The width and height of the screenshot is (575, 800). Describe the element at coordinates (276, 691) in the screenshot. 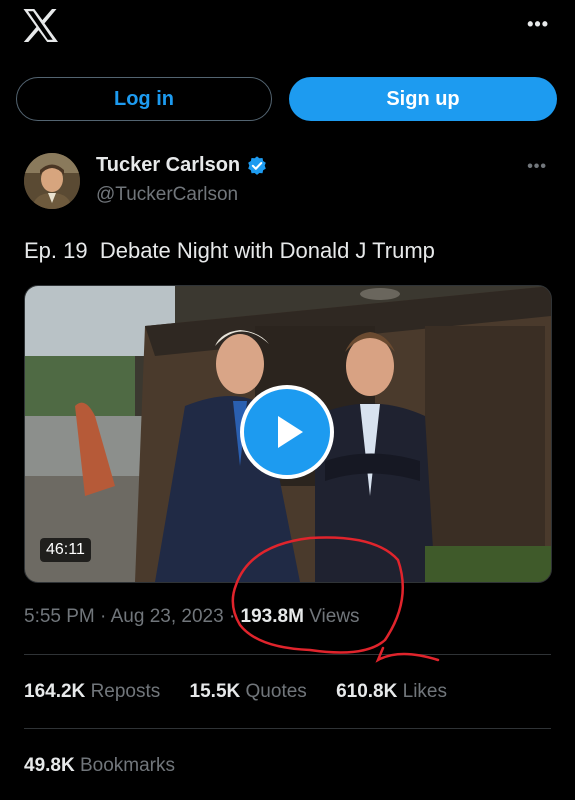

I see `quotes-label: Quotes` at that location.